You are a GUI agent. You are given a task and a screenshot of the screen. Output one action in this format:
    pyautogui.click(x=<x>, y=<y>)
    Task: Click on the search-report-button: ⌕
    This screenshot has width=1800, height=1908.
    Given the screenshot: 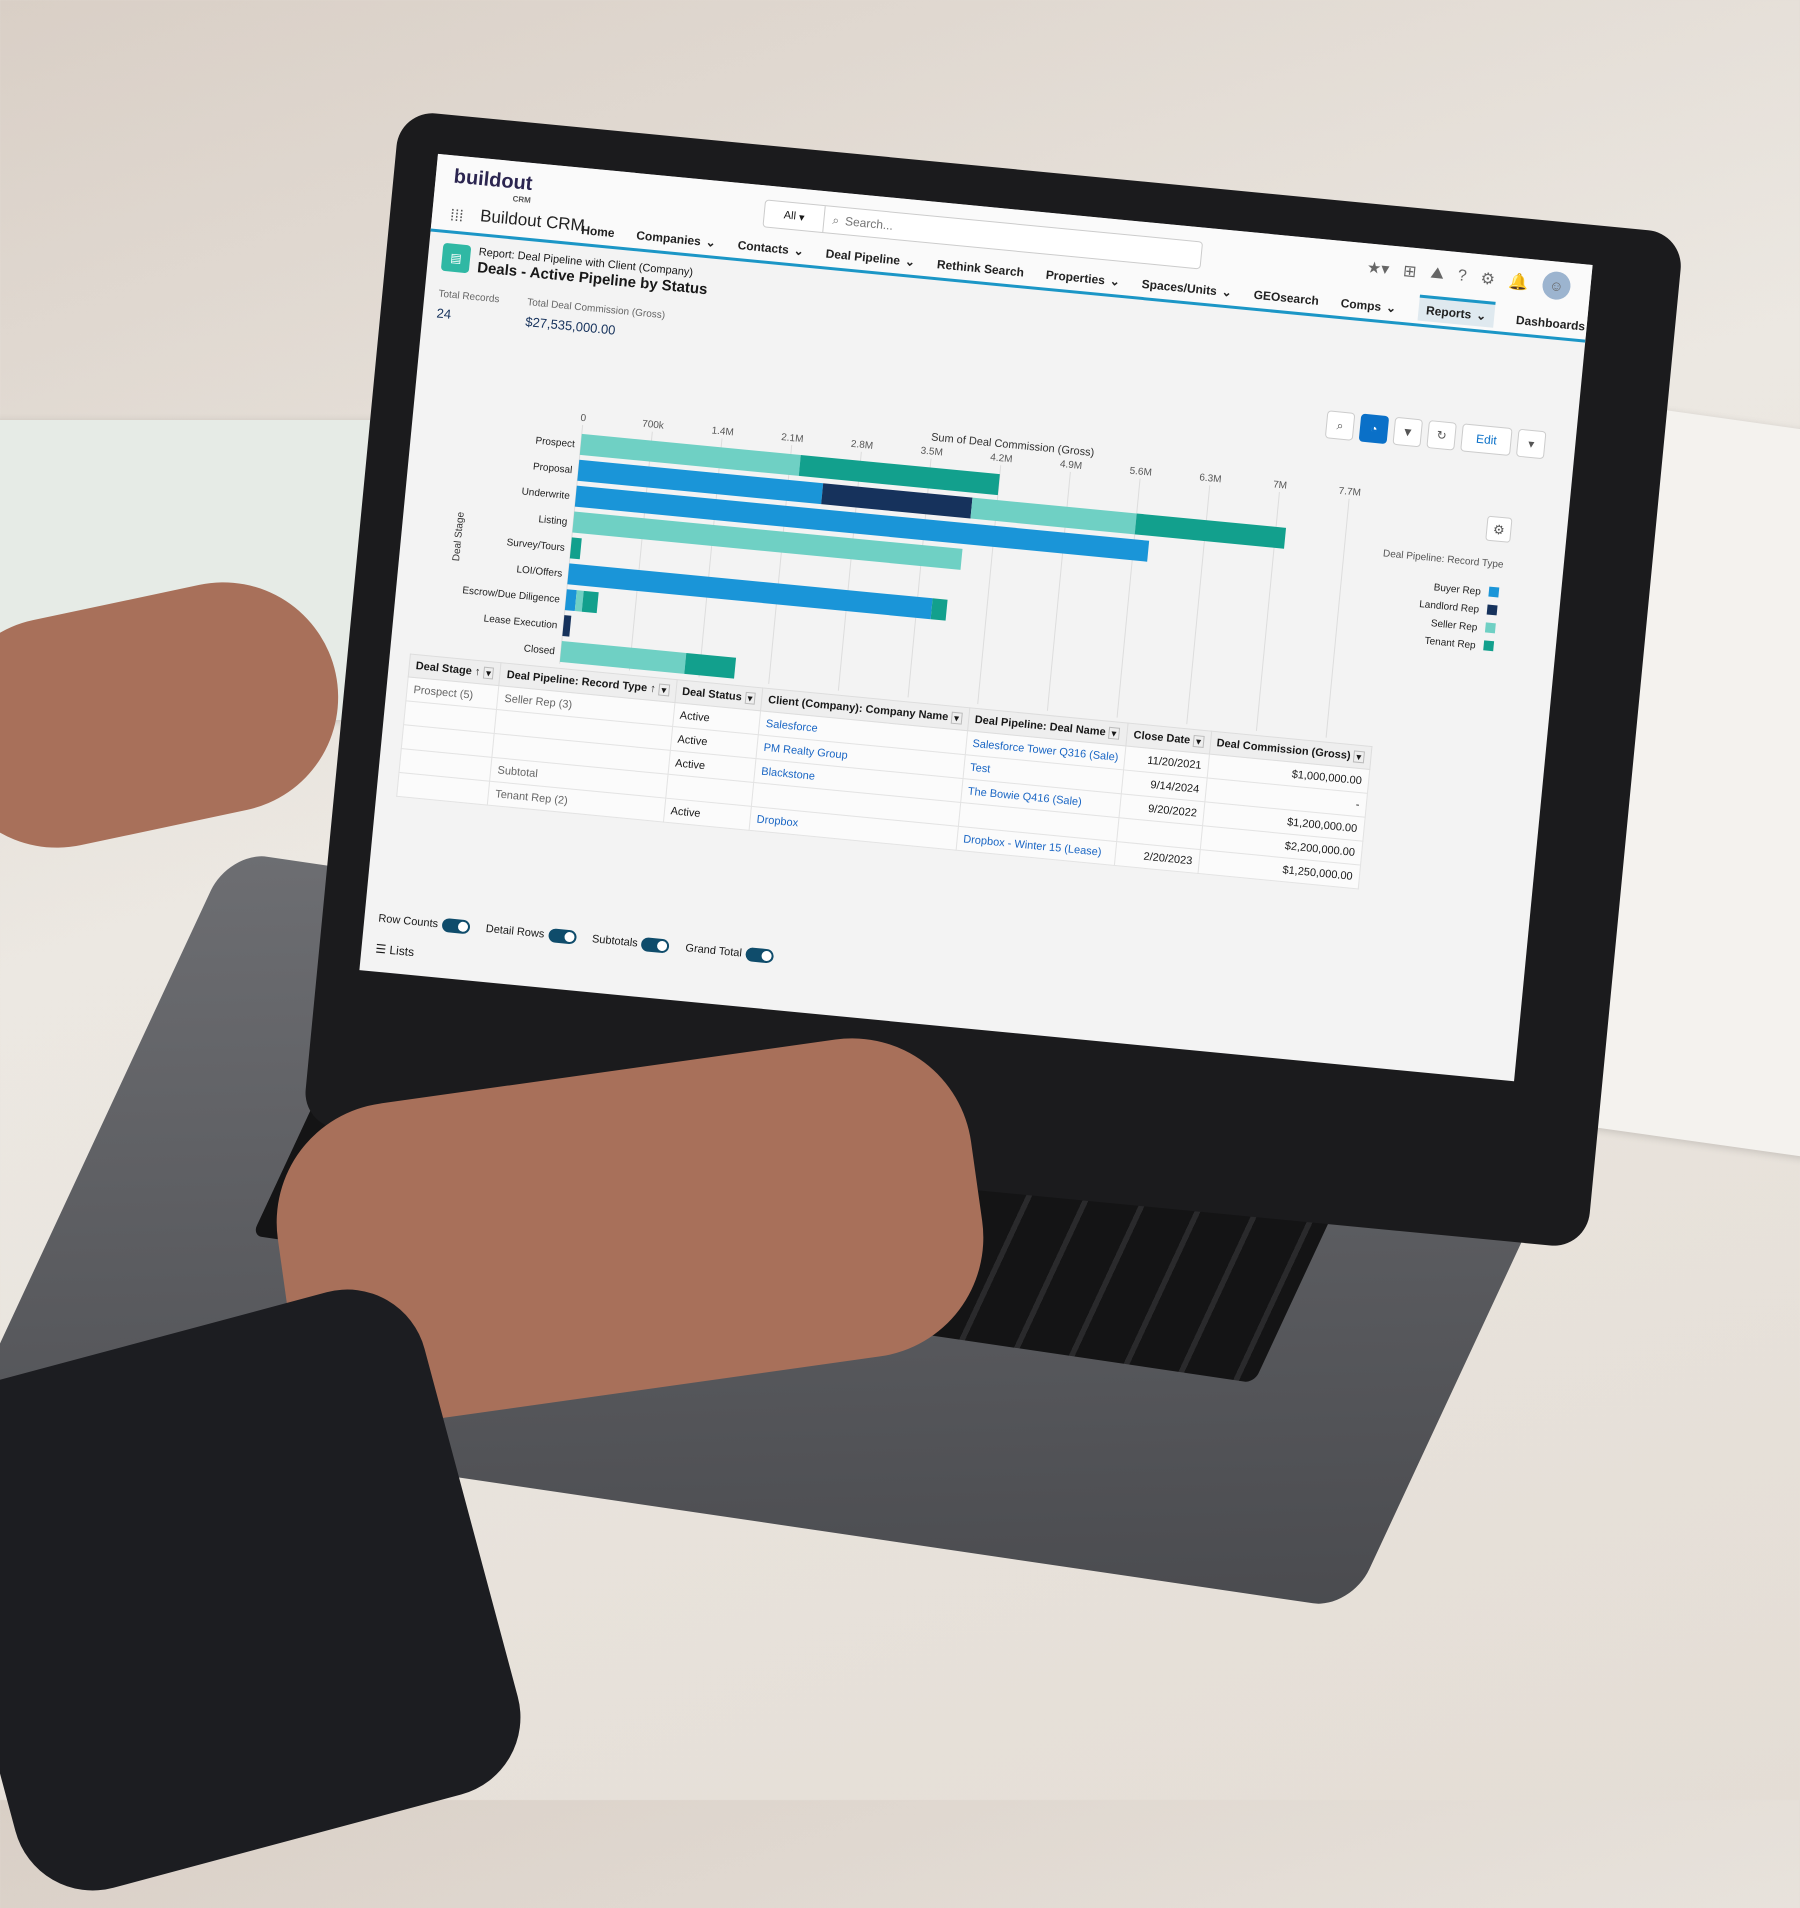 What is the action you would take?
    pyautogui.click(x=1340, y=425)
    